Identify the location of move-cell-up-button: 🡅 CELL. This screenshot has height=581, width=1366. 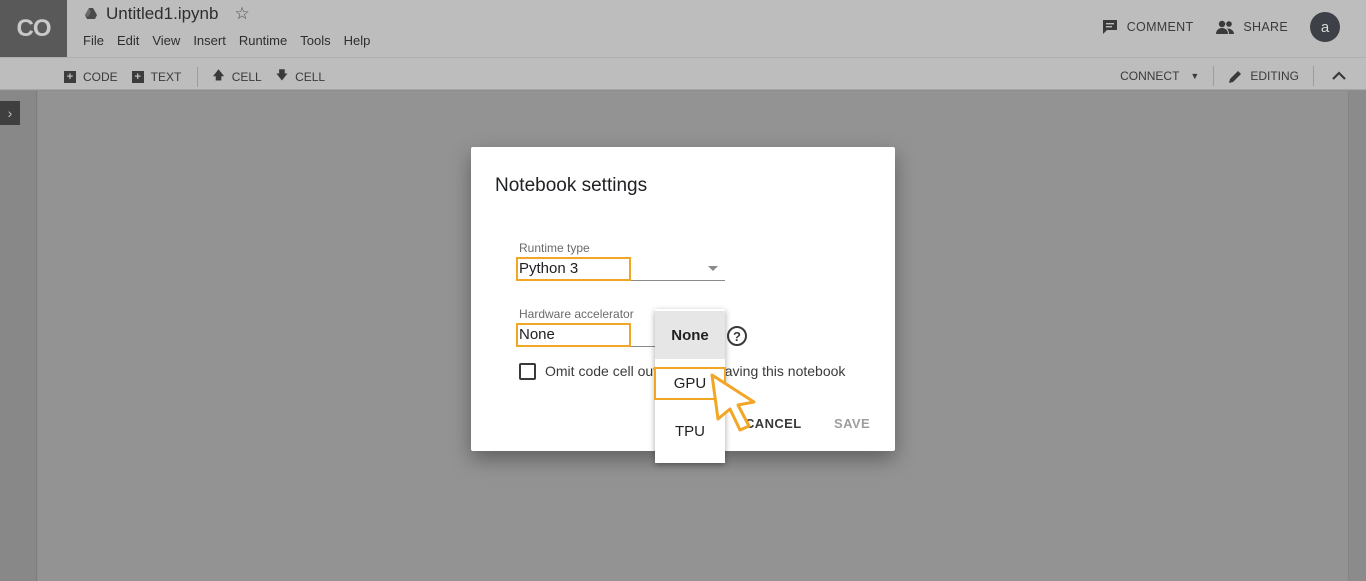
(236, 76).